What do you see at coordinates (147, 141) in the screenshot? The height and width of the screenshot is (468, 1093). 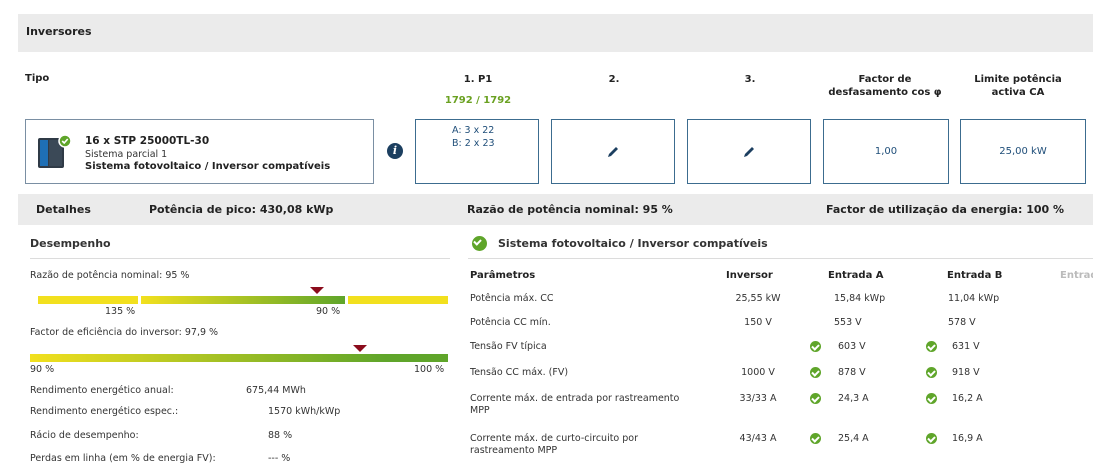 I see `inverter-name: 16 x STP 25000TL-30` at bounding box center [147, 141].